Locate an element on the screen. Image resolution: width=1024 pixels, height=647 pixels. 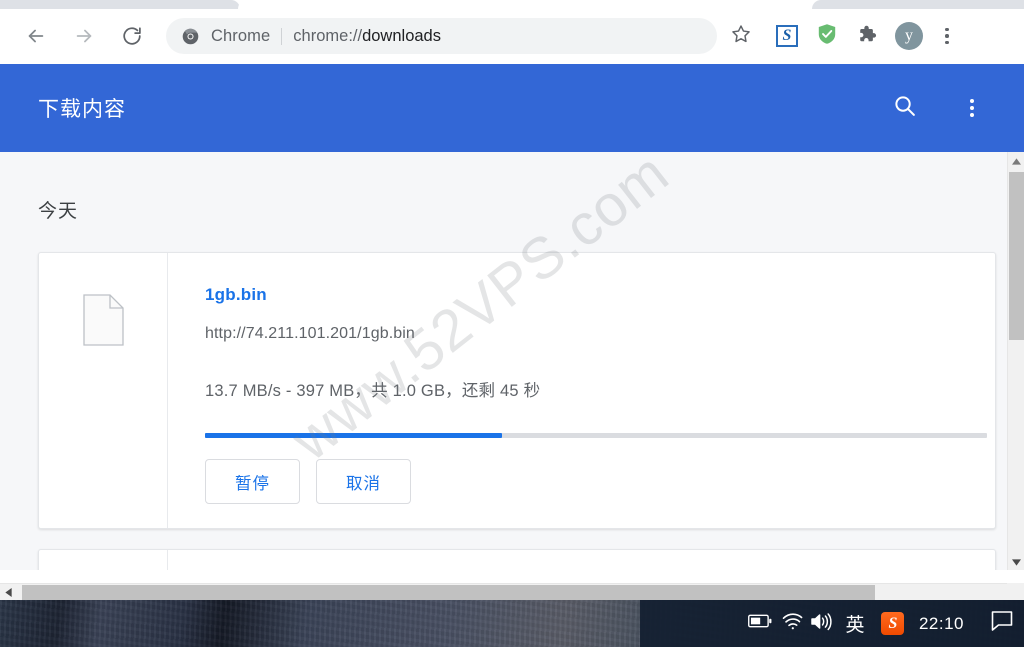
wifi-tray-button is located at coordinates (792, 623).